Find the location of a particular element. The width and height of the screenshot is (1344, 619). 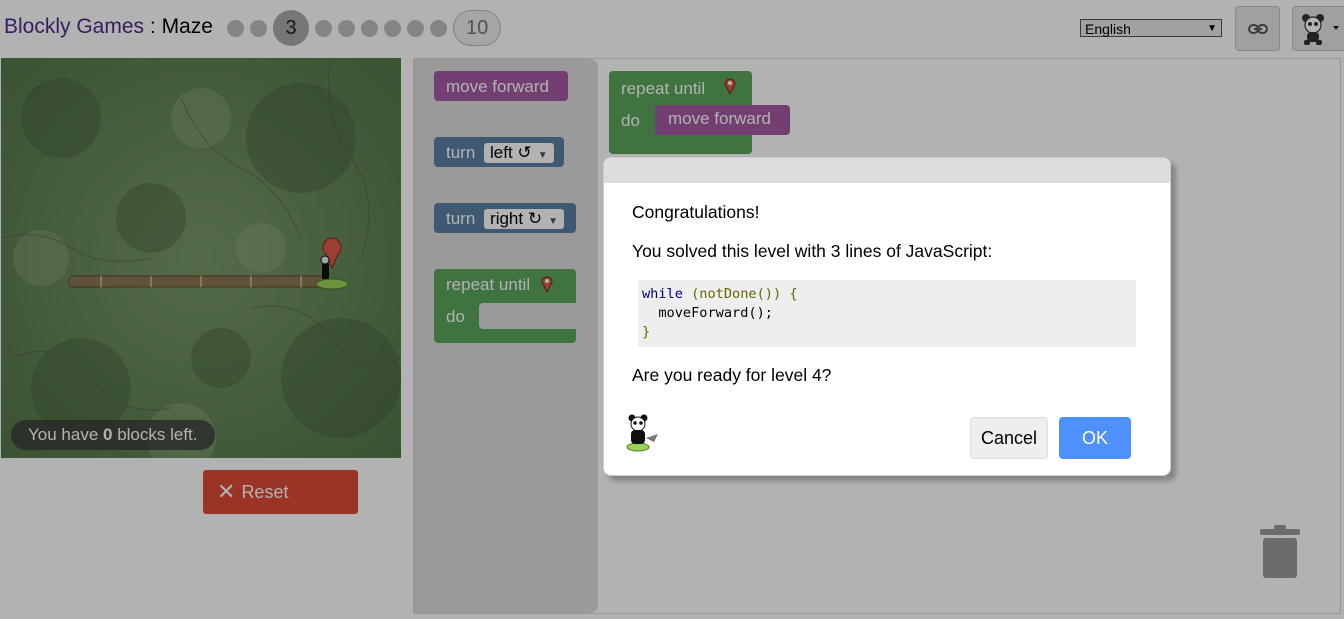

ok-button: OK is located at coordinates (1095, 438).